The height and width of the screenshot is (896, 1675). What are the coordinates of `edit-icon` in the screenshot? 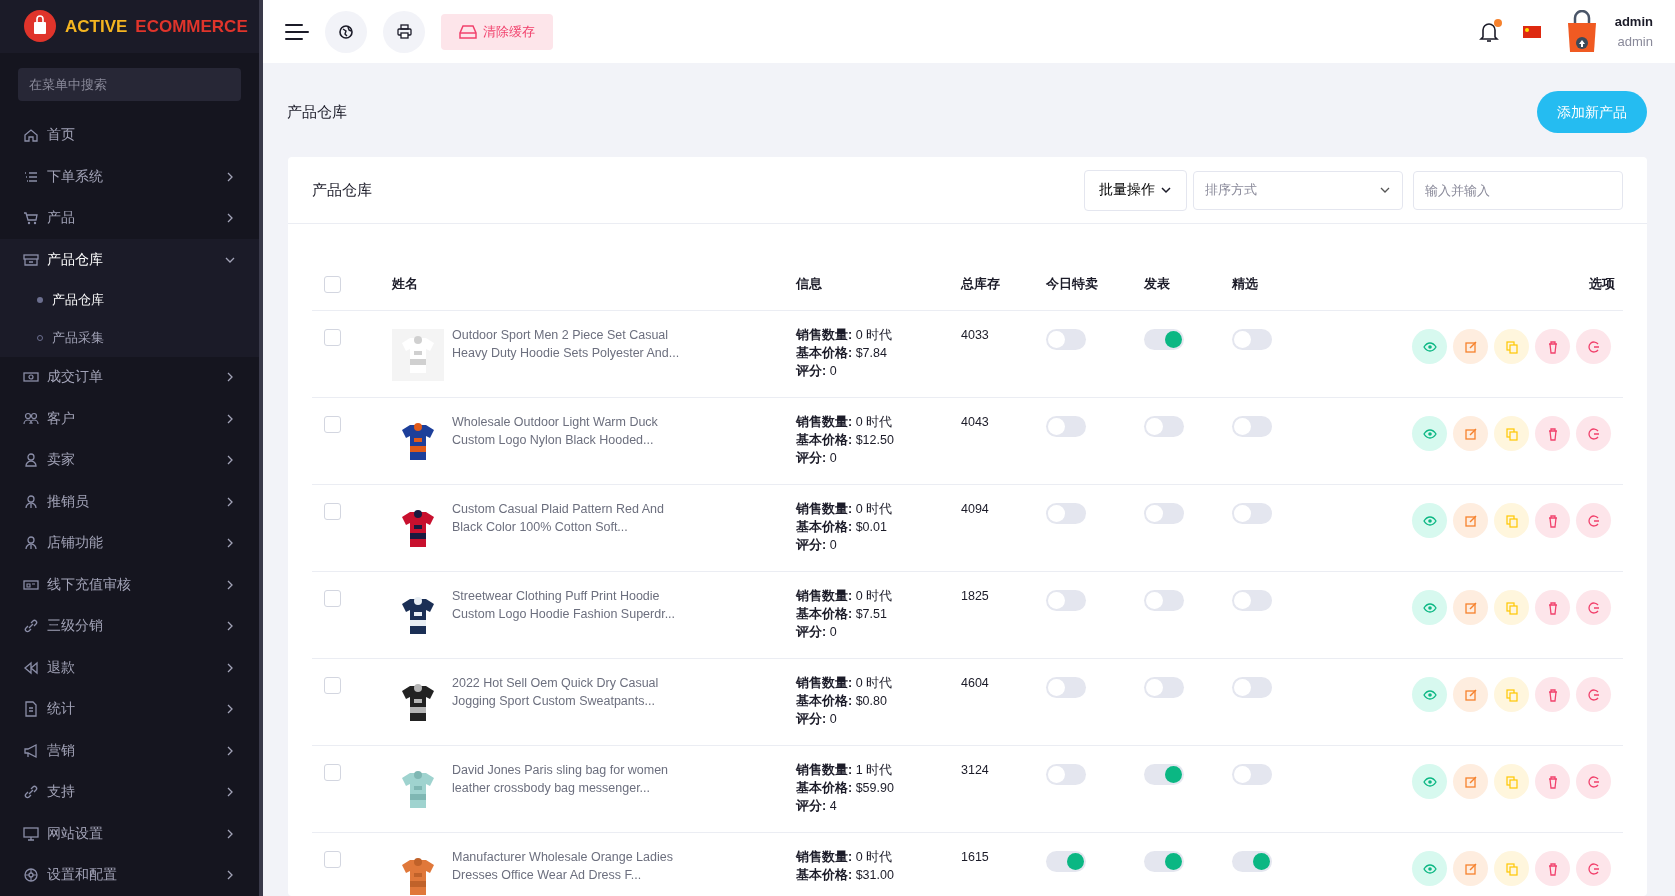 It's located at (1470, 520).